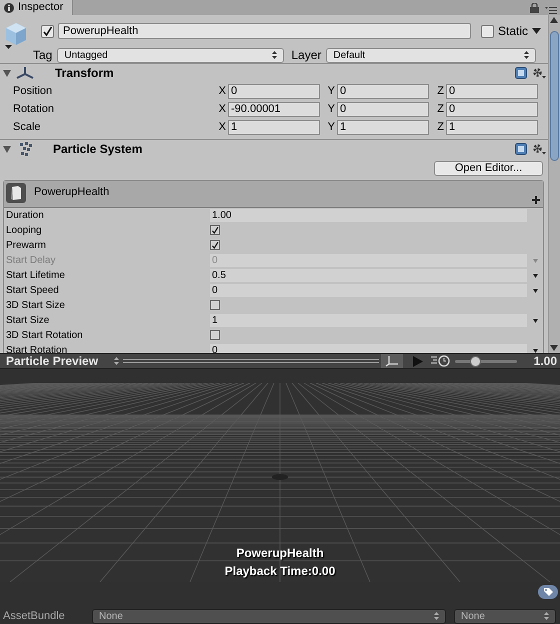 This screenshot has width=560, height=624. I want to click on value-field: 0.5, so click(368, 275).